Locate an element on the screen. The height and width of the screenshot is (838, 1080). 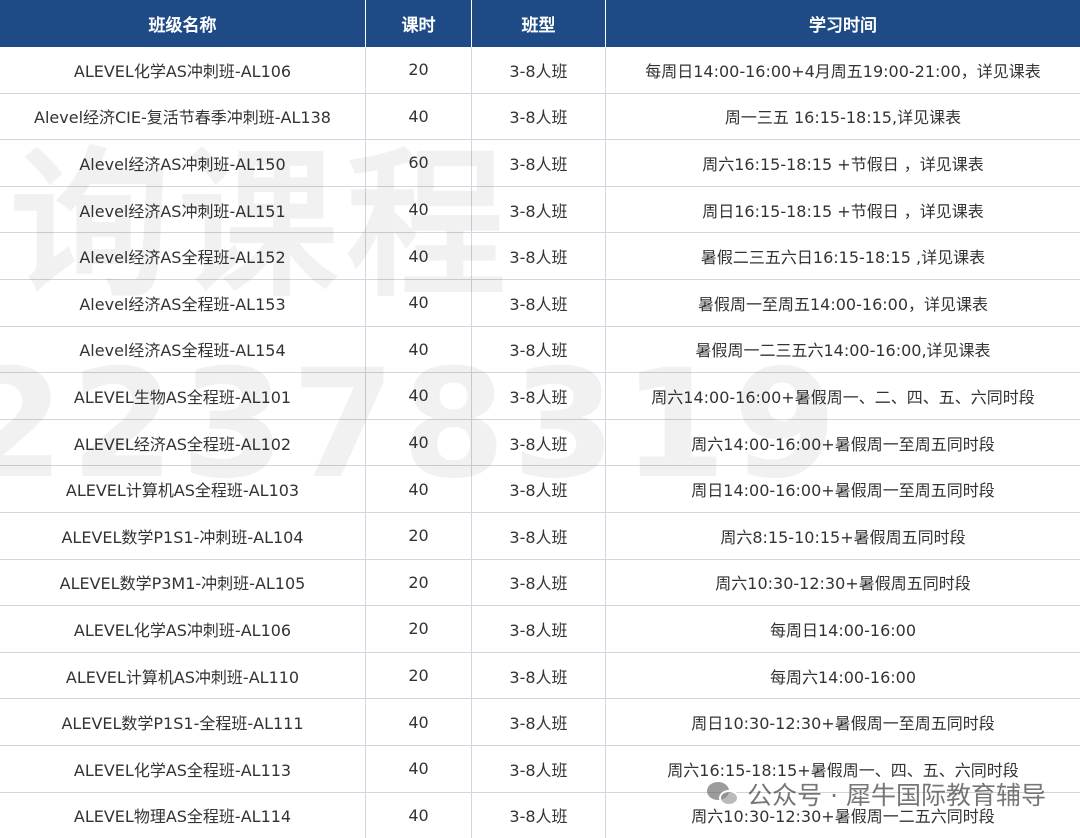
cell-class-name: Alevel经济AS冲刺班-AL150 is located at coordinates (183, 163).